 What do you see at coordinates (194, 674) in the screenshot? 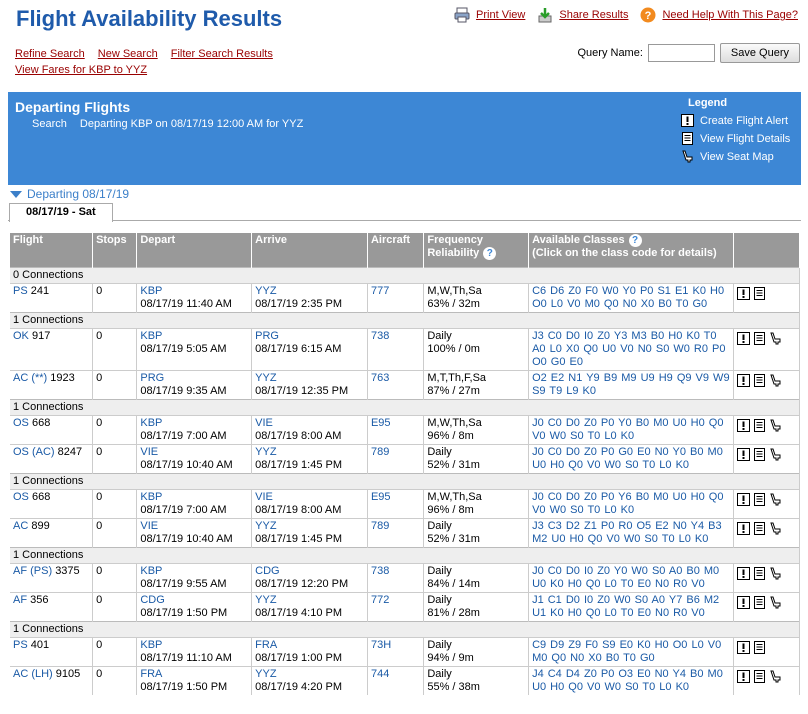
I see `depart-airport-link: FRA` at bounding box center [194, 674].